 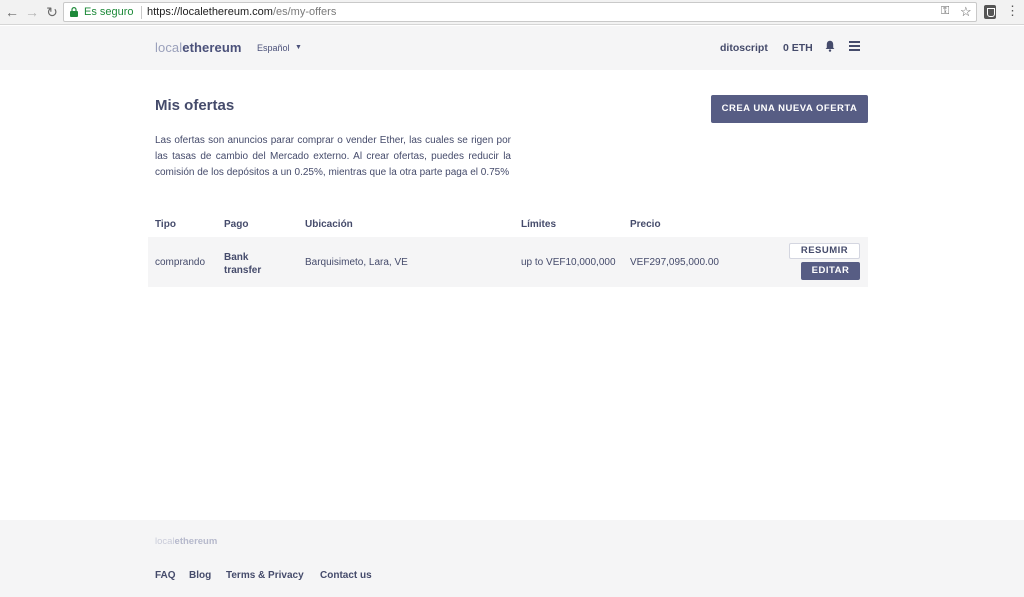 I want to click on forward-arrow-icon: →, so click(x=32, y=12).